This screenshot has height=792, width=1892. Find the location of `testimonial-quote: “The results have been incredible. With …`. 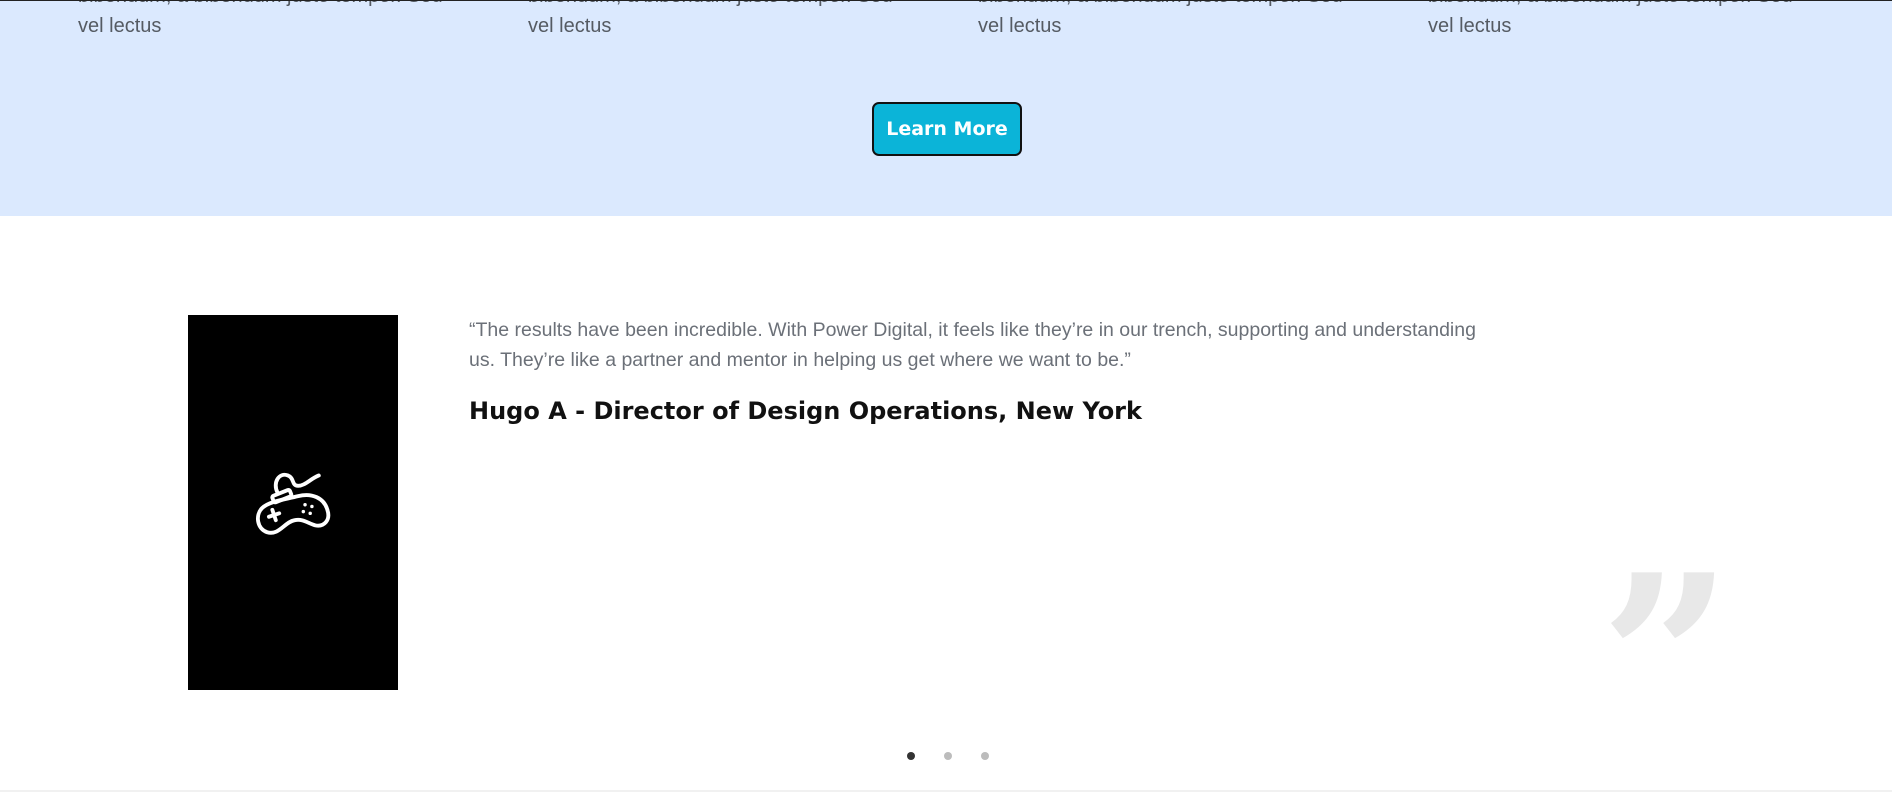

testimonial-quote: “The results have been incredible. With … is located at coordinates (994, 345).